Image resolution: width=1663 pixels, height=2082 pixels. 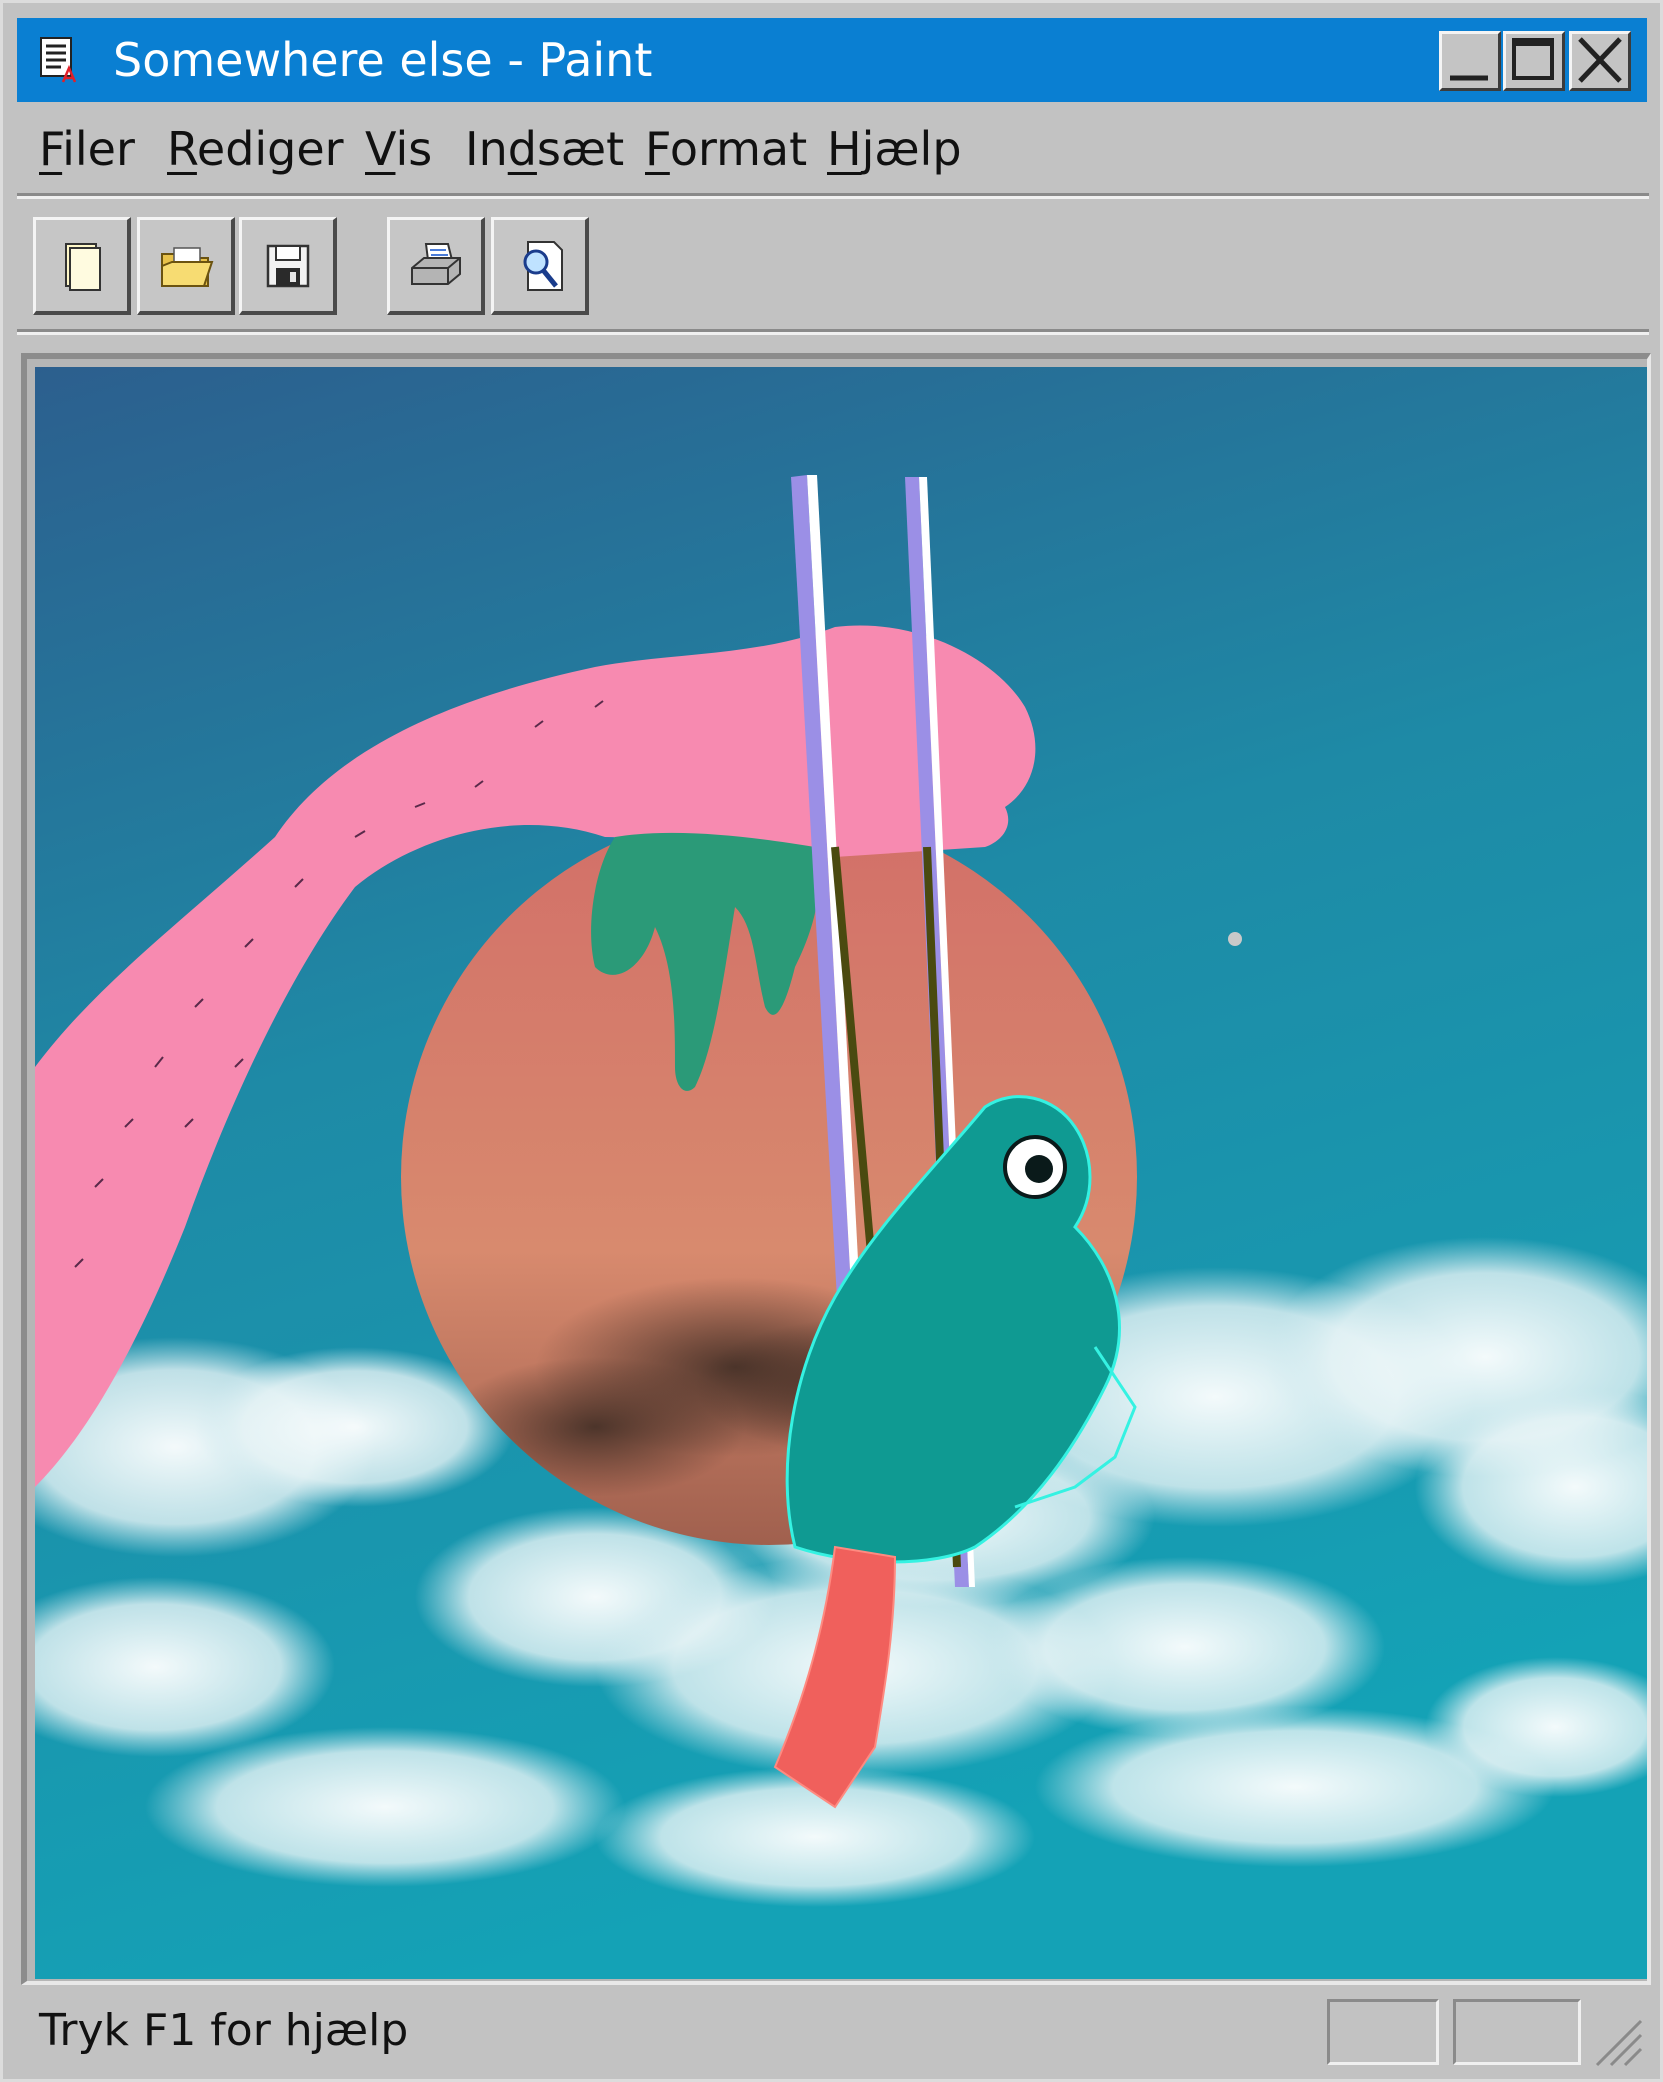 I want to click on print-icon, so click(x=436, y=264).